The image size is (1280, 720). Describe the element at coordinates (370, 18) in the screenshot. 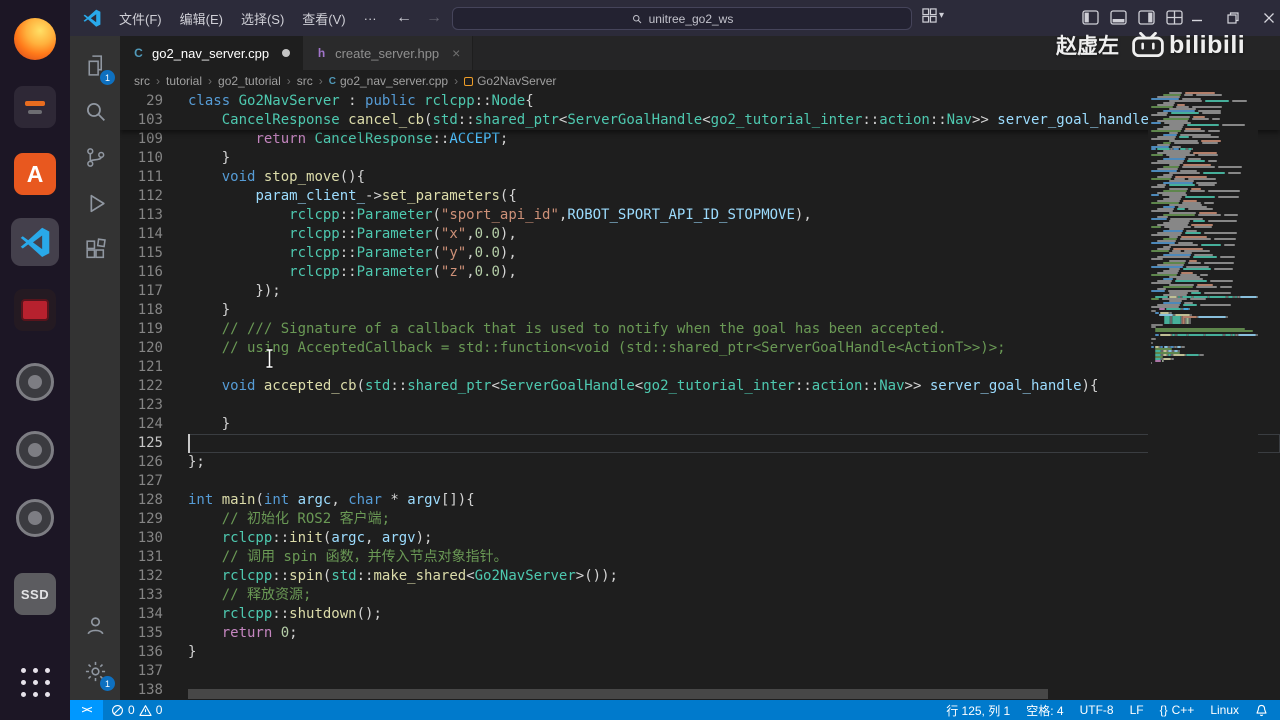

I see `menu-item: ···` at that location.